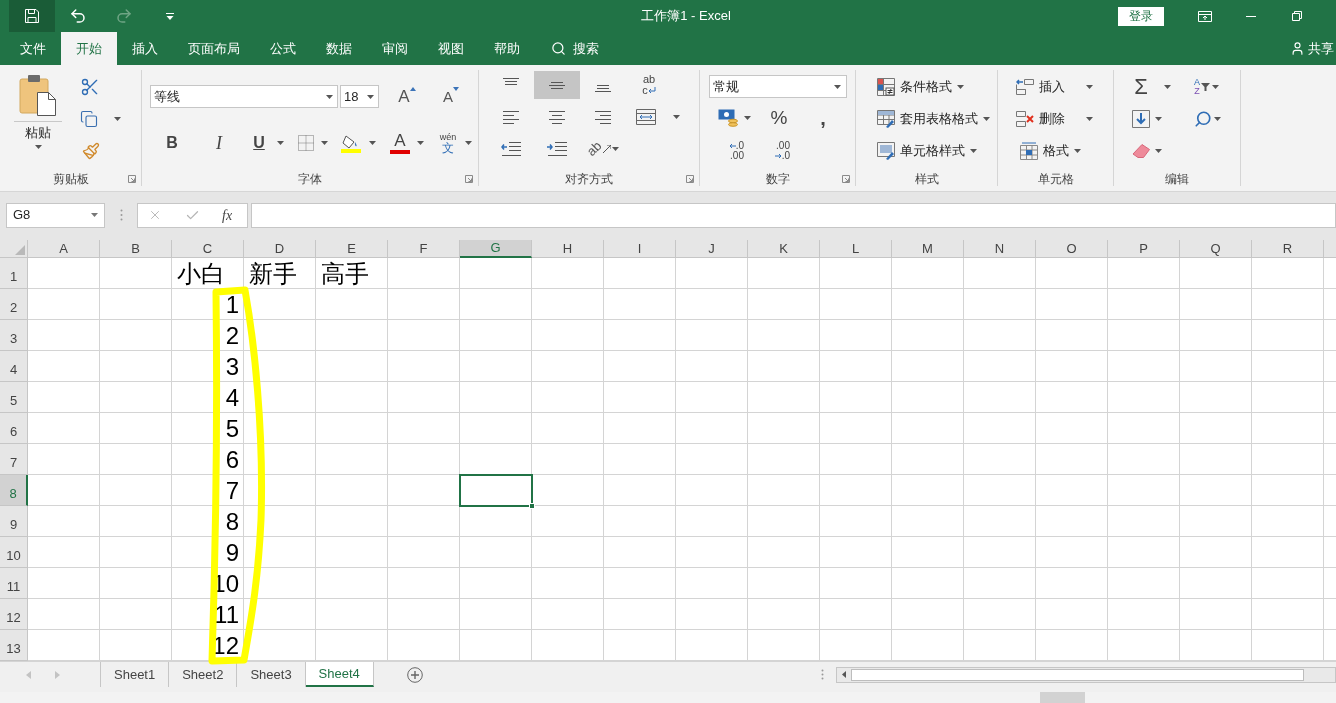 The image size is (1336, 703). Describe the element at coordinates (14, 645) in the screenshot. I see `row-header: 13` at that location.